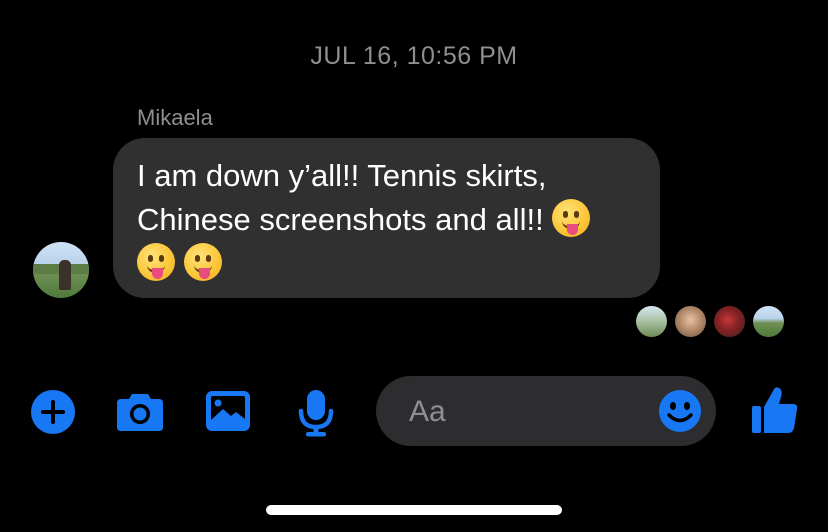  Describe the element at coordinates (710, 321) in the screenshot. I see `read-receipts` at that location.